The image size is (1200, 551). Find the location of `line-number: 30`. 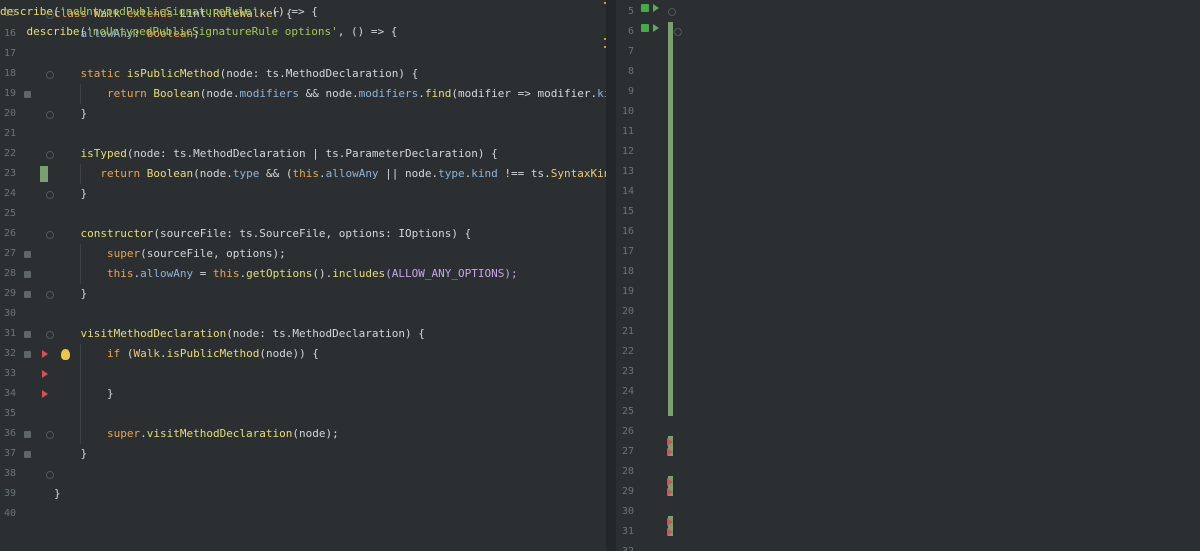

line-number: 30 is located at coordinates (9, 313).